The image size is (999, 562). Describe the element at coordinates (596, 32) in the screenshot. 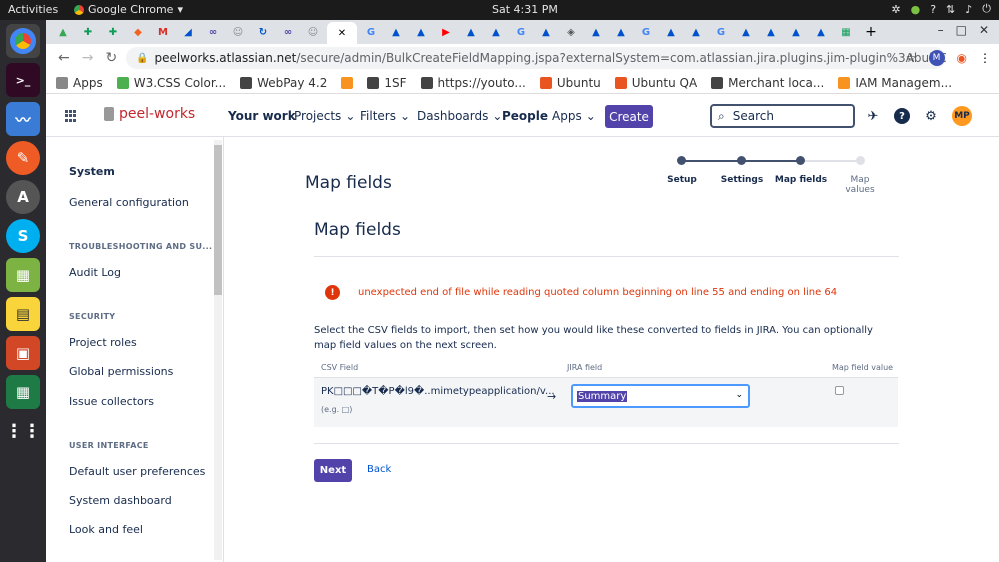

I see `tab-atlassian-6: ▲` at that location.